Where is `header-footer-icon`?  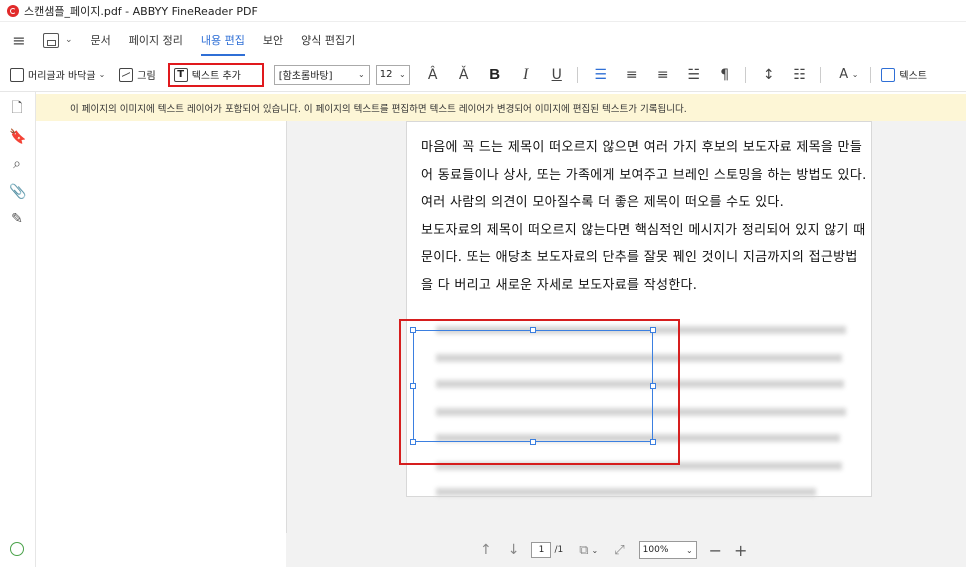
header-footer-icon is located at coordinates (17, 74).